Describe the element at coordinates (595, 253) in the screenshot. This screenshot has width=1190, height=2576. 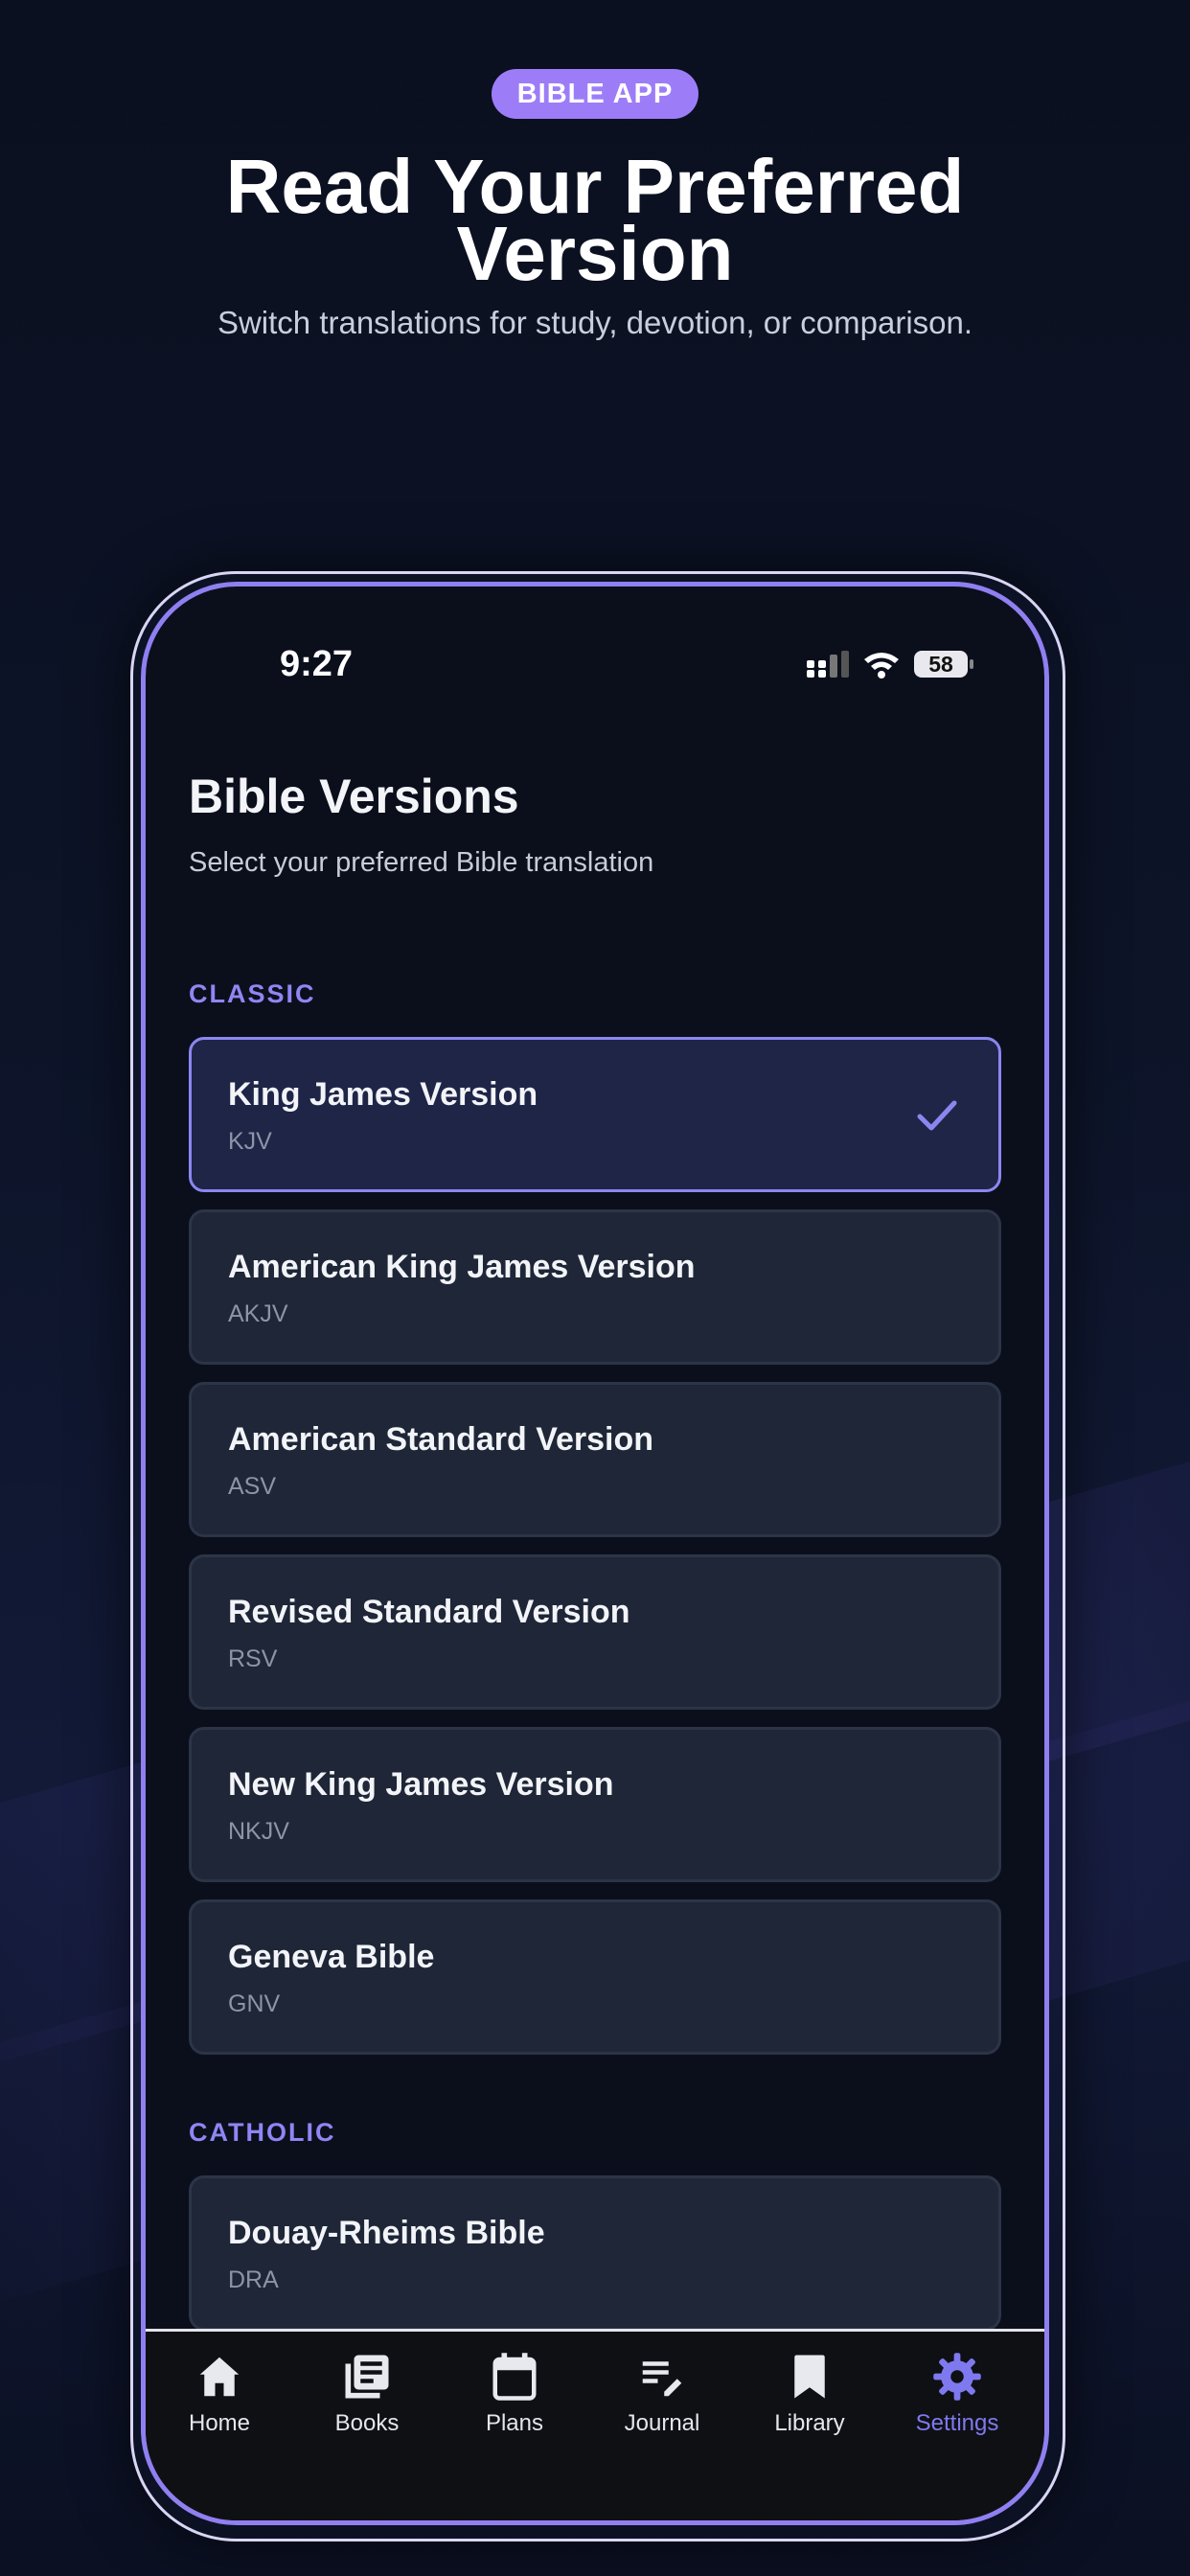
I see `headline-line-2: Version` at that location.